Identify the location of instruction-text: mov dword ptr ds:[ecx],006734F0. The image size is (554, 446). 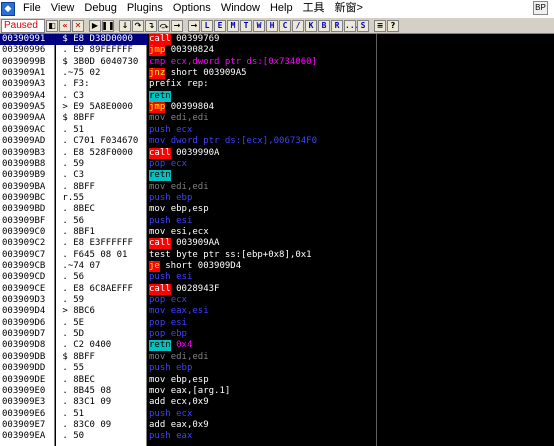
(262, 141).